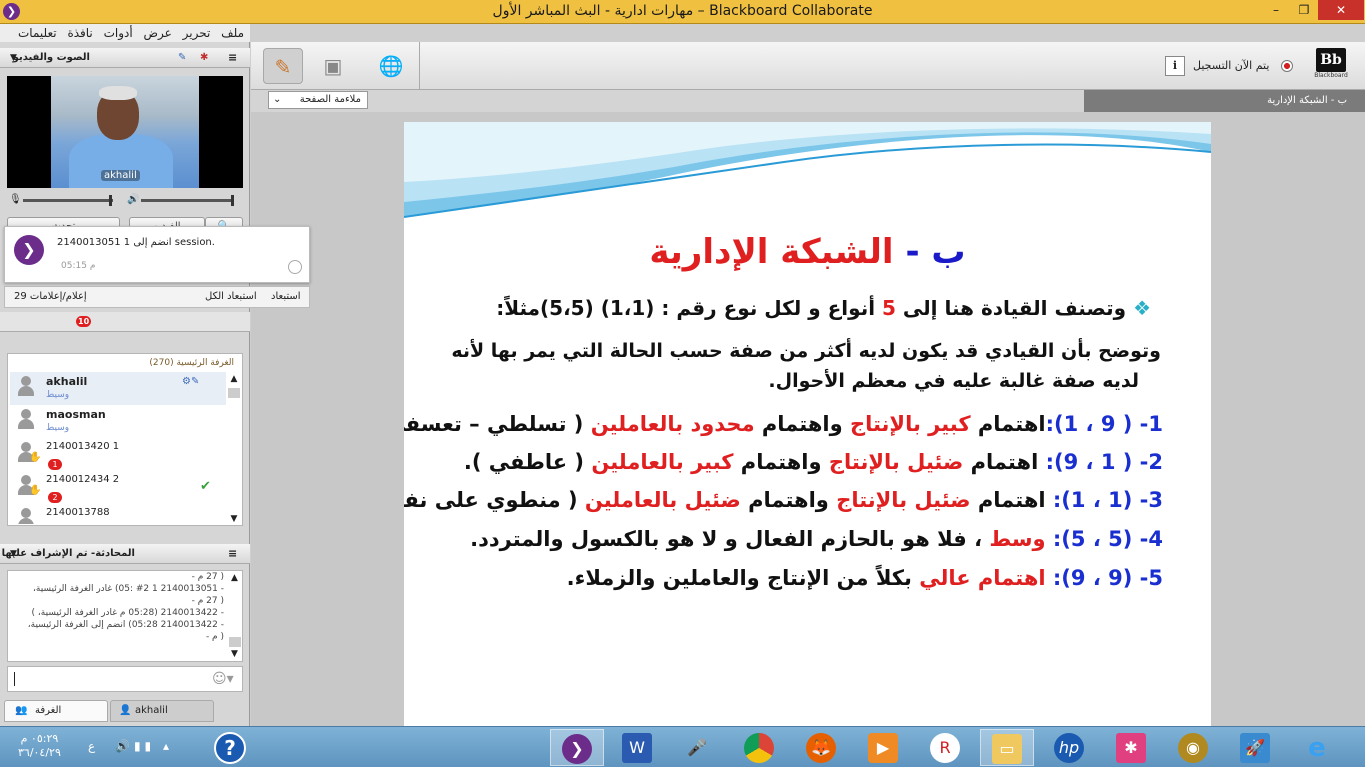  I want to click on volume-sliders: 🎙 🔊, so click(125, 201).